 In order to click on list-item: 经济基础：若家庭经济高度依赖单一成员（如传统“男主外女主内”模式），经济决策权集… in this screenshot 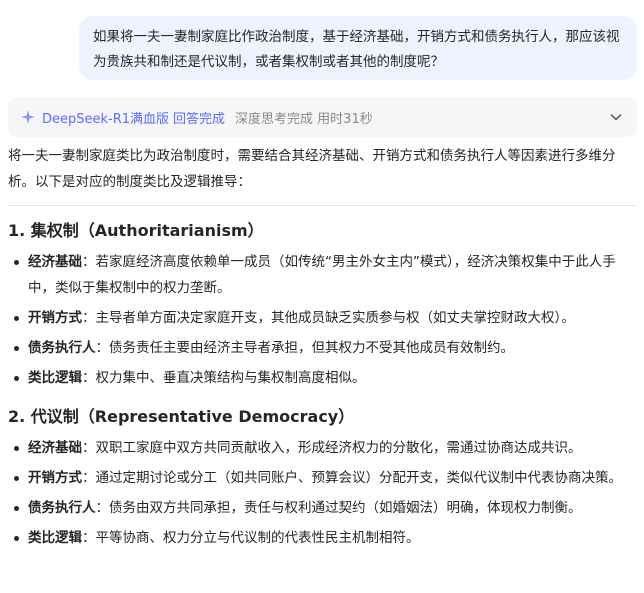, I will do `click(322, 275)`.